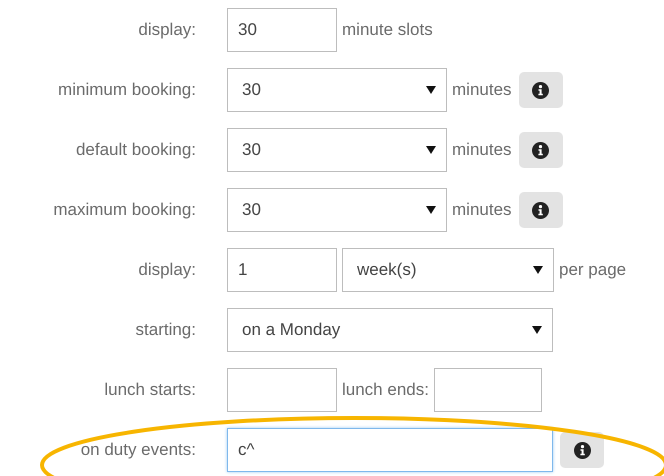  I want to click on unit-label: minute slots, so click(387, 30).